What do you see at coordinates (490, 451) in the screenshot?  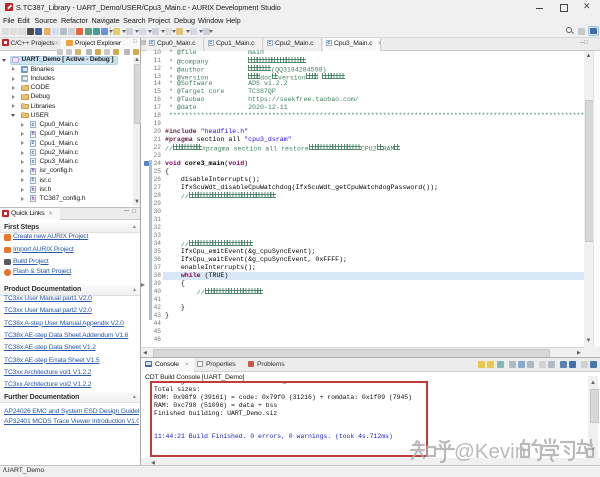 I see `svg-text: @Kevin` at bounding box center [490, 451].